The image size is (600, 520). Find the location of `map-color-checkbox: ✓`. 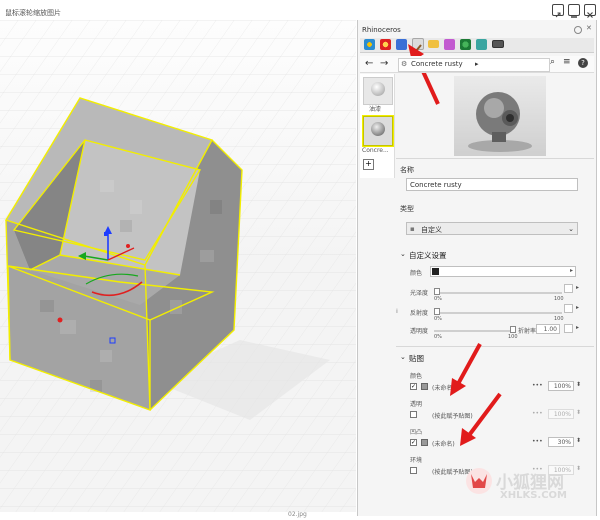

map-color-checkbox: ✓ is located at coordinates (413, 386).